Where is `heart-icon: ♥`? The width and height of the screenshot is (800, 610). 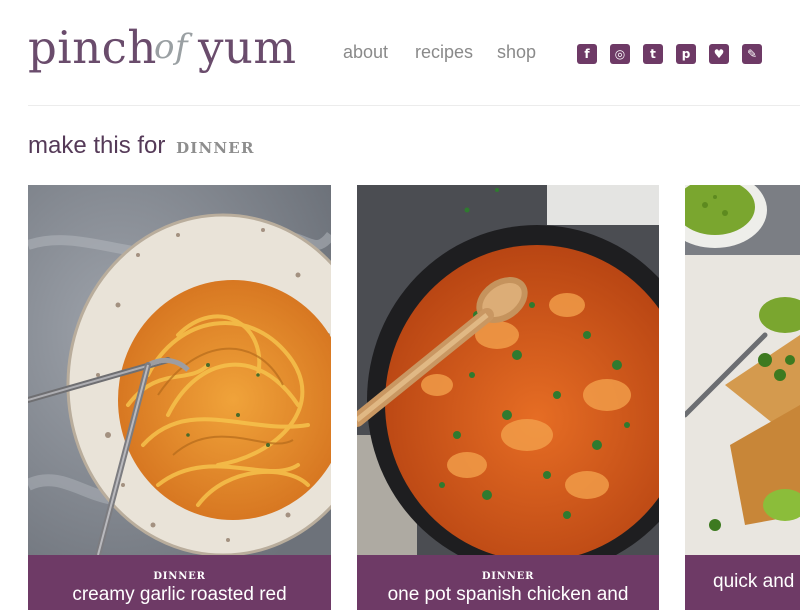 heart-icon: ♥ is located at coordinates (719, 54).